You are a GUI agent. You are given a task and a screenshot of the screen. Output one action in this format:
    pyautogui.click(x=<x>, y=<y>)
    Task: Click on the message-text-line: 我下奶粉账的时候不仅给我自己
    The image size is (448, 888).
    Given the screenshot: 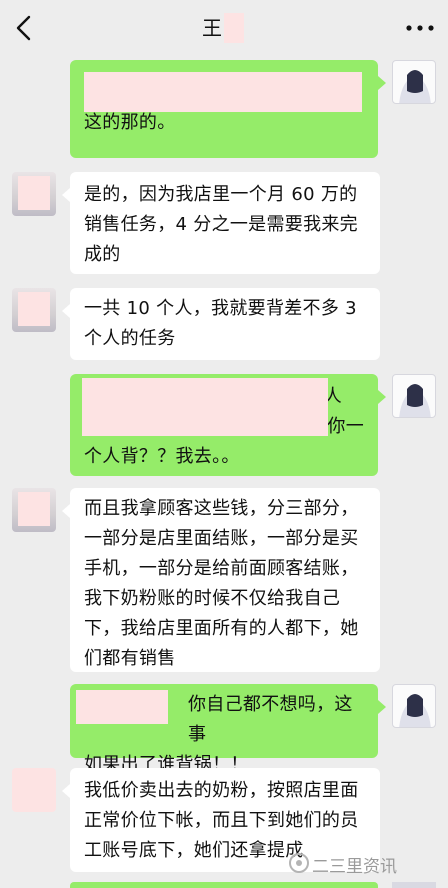 What is the action you would take?
    pyautogui.click(x=212, y=598)
    